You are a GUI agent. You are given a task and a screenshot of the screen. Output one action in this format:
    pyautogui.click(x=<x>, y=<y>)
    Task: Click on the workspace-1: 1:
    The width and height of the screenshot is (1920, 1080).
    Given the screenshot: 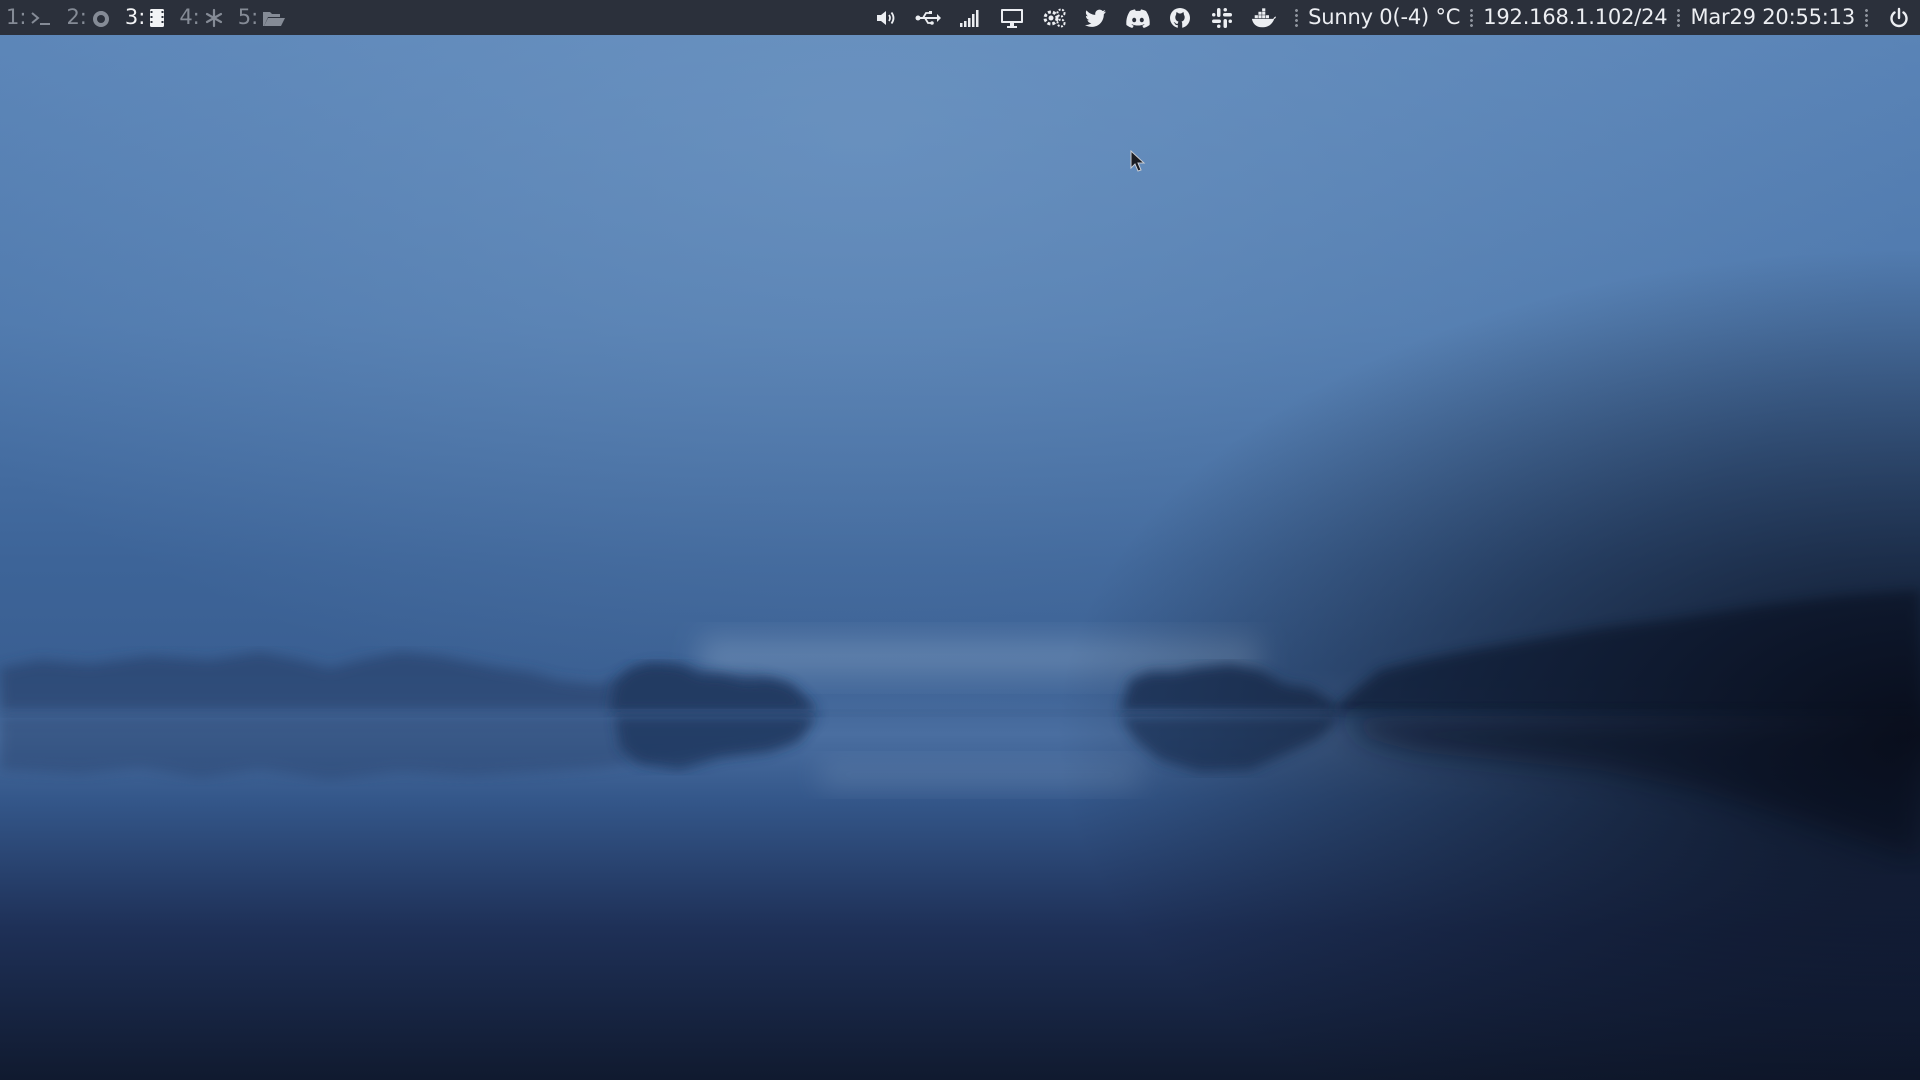 What is the action you would take?
    pyautogui.click(x=29, y=17)
    